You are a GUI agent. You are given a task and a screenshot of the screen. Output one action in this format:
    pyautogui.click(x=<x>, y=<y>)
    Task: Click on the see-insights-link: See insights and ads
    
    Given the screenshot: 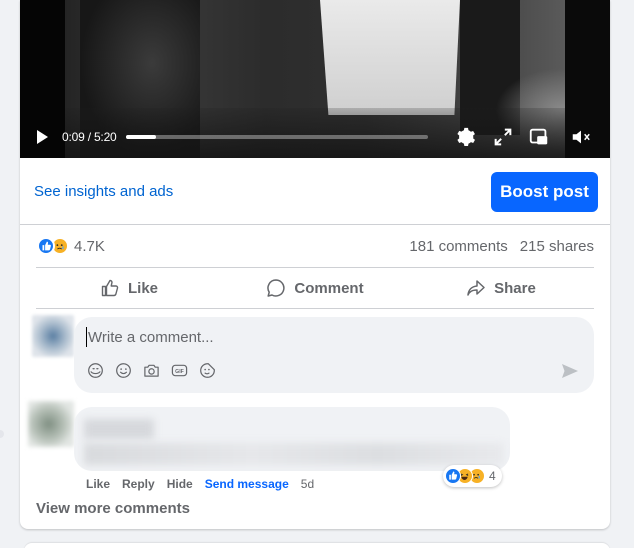 What is the action you would take?
    pyautogui.click(x=103, y=191)
    